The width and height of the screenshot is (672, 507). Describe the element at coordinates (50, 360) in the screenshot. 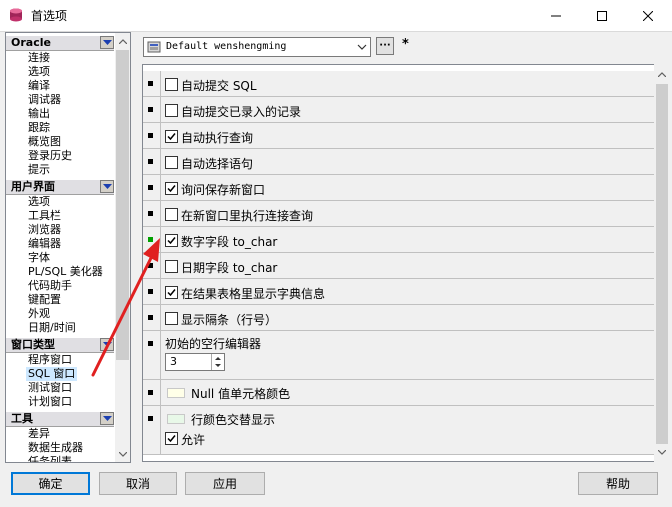

I see `tree-item-program-window: 程序窗口` at that location.